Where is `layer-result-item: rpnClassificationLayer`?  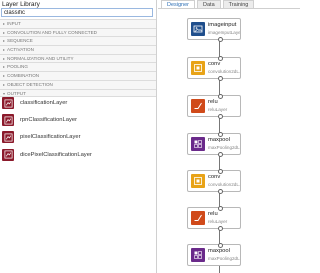 layer-result-item: rpnClassificationLayer is located at coordinates (79, 120).